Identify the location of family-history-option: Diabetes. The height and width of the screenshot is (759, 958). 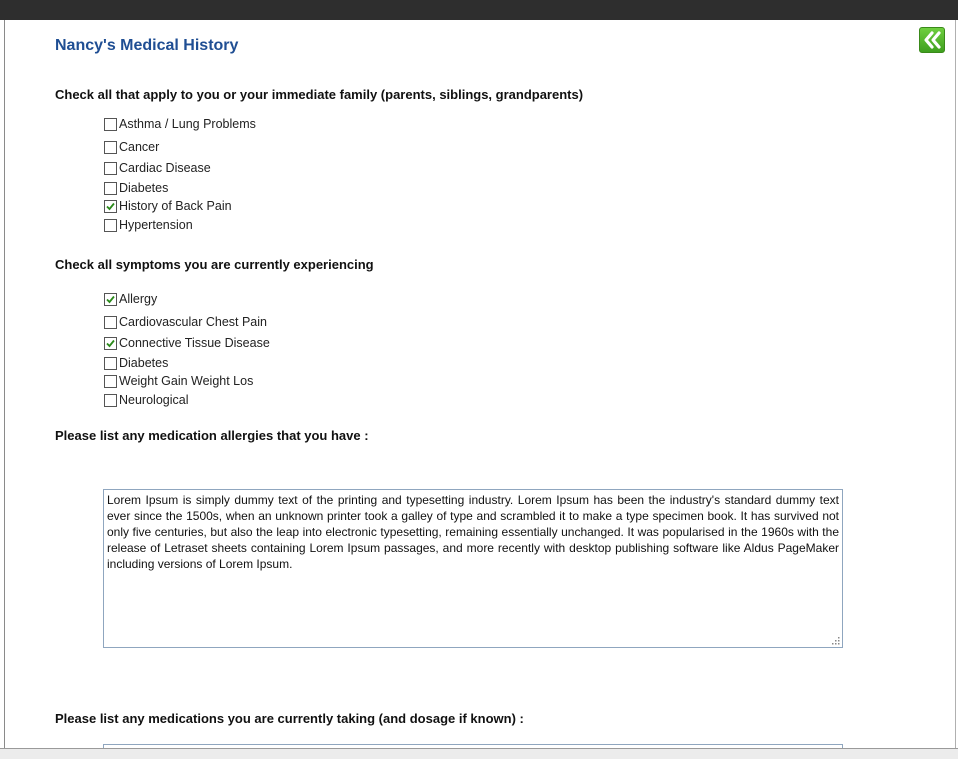
(136, 188).